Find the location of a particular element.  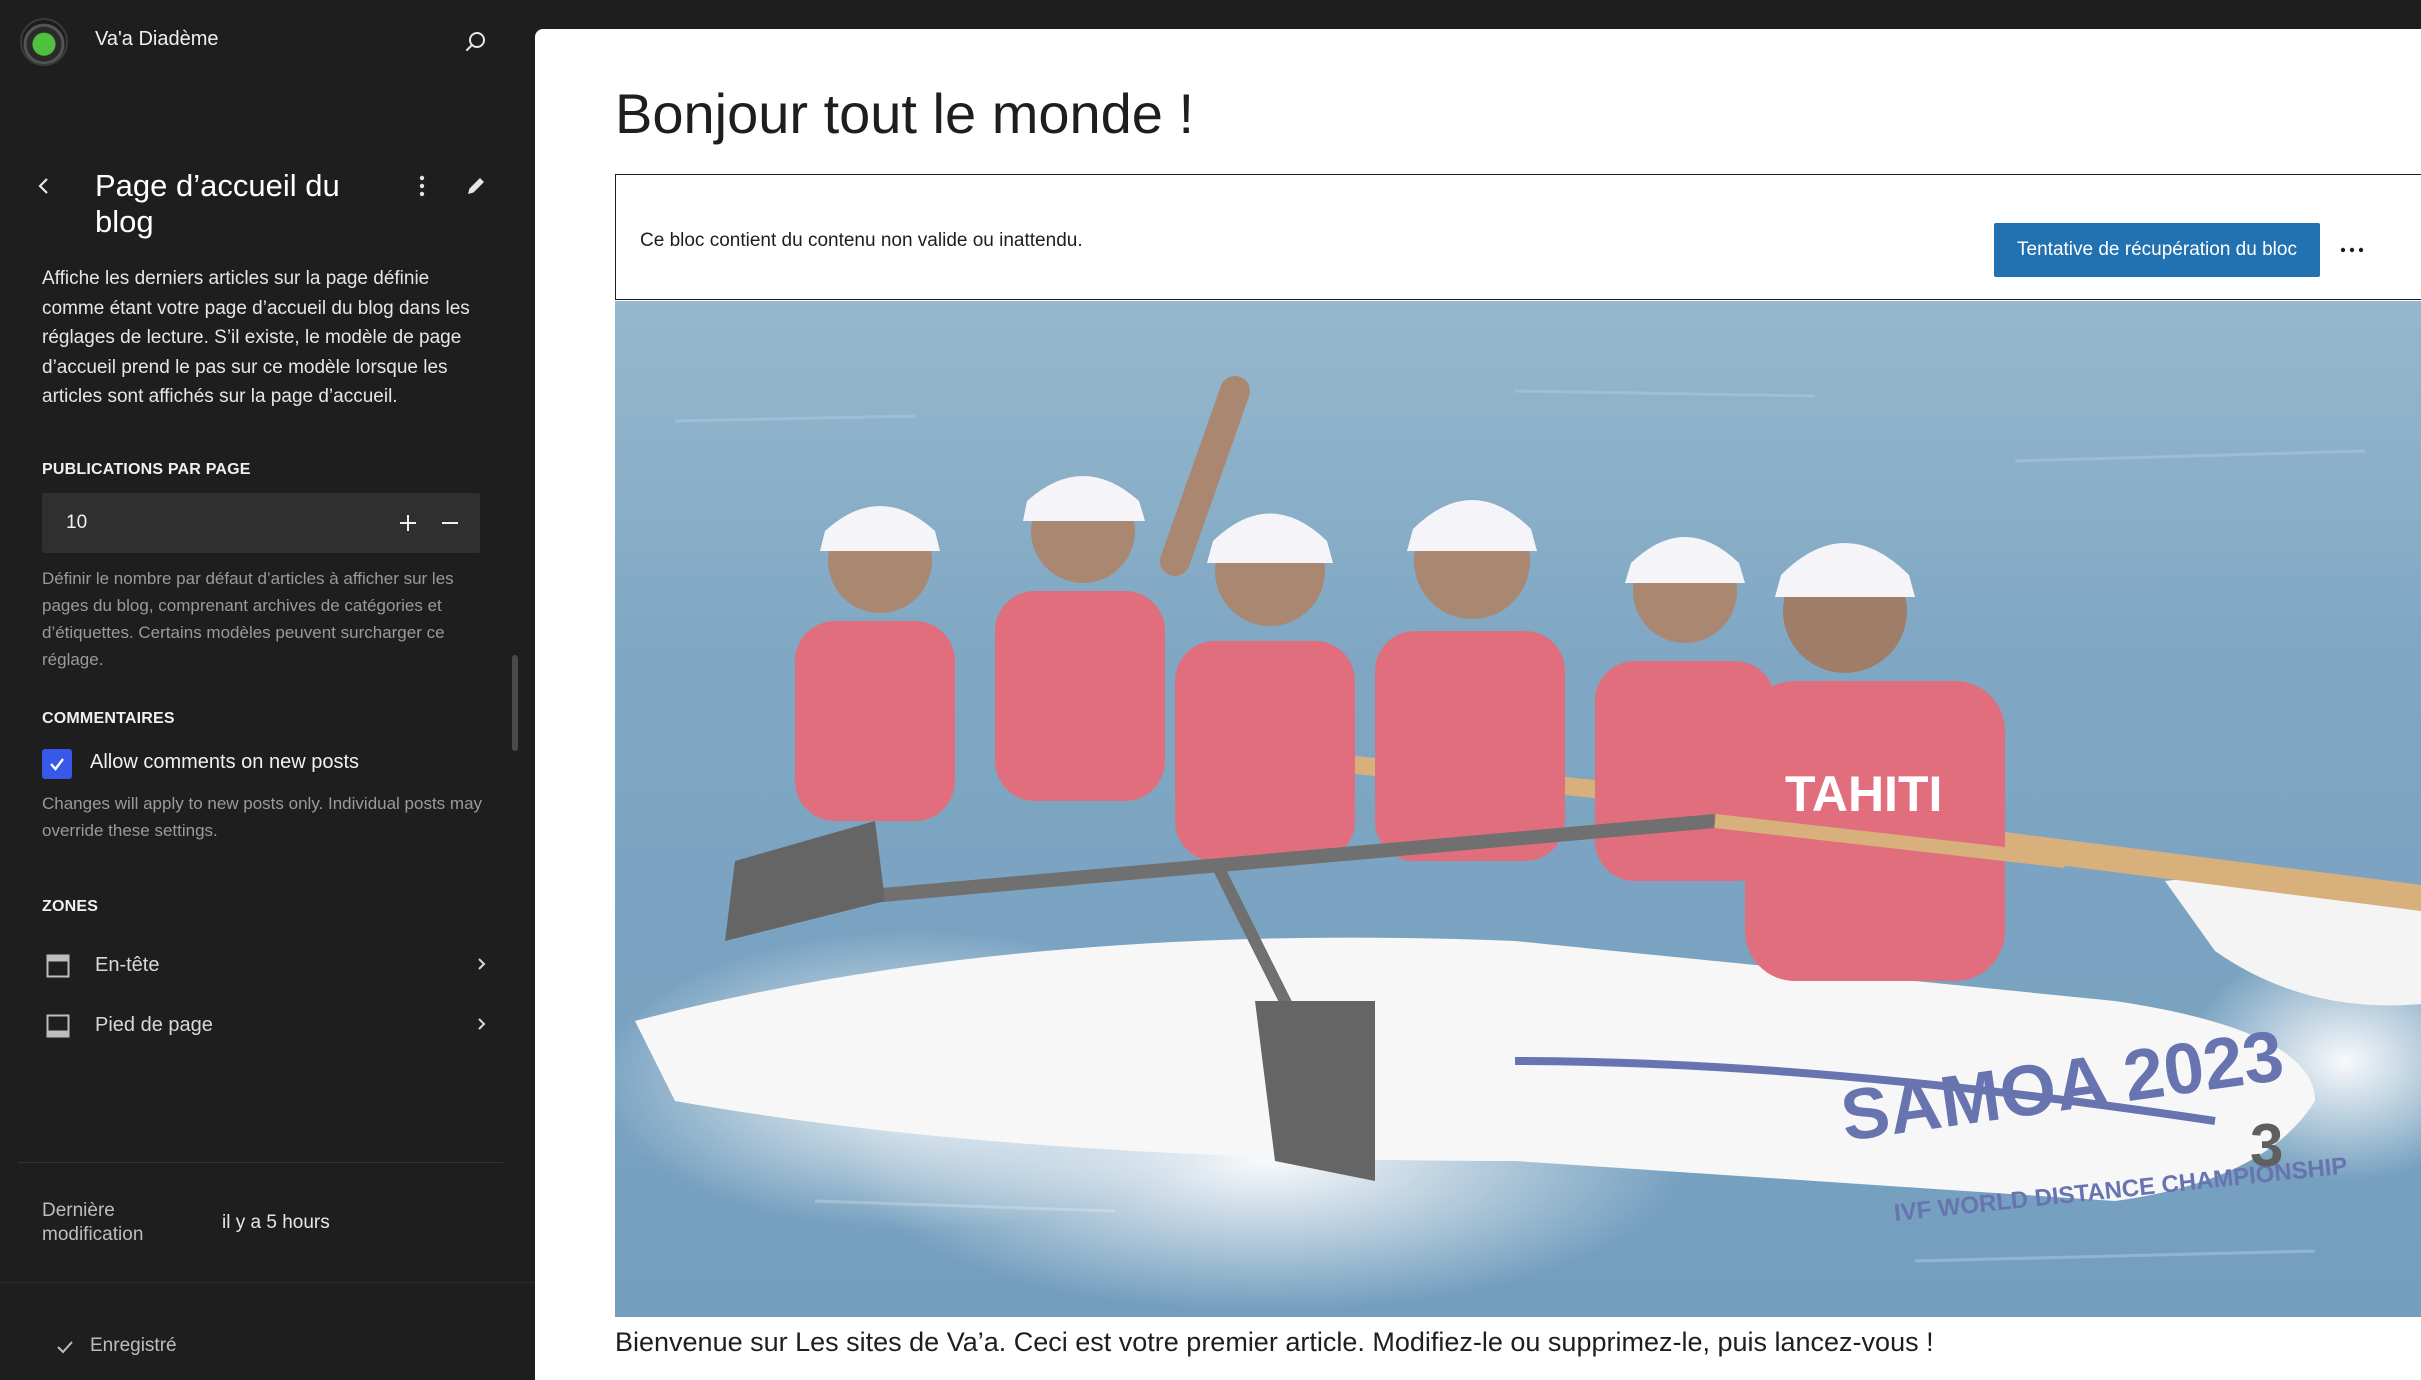

search-icon is located at coordinates (475, 41).